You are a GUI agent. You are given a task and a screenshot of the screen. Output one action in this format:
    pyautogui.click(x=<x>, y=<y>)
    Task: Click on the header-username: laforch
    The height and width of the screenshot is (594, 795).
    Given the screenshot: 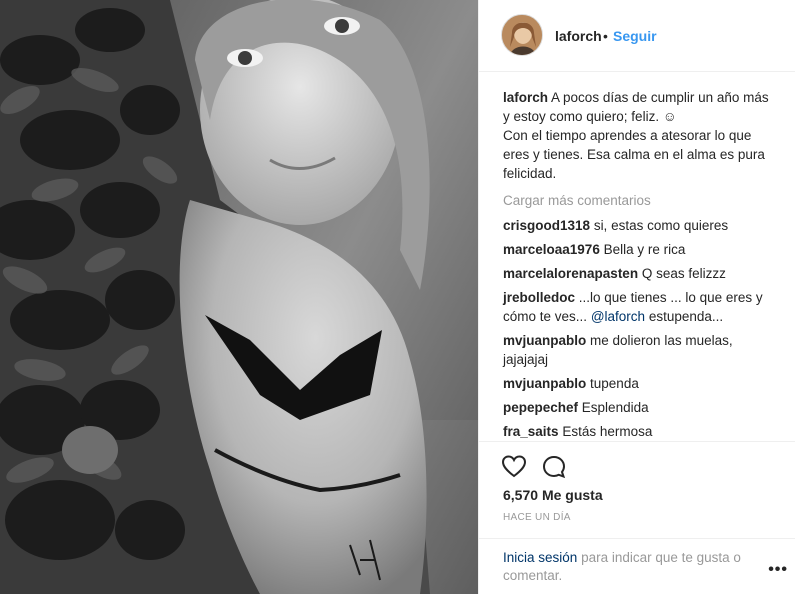 What is the action you would take?
    pyautogui.click(x=578, y=36)
    